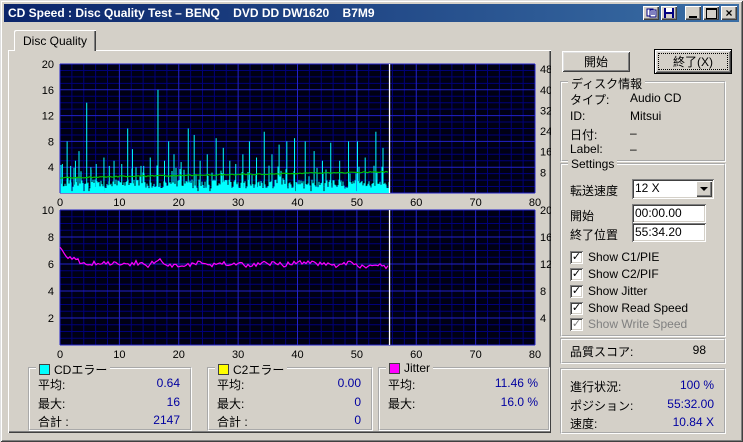 Image resolution: width=743 pixels, height=442 pixels. What do you see at coordinates (545, 132) in the screenshot?
I see `svg-text: 24` at bounding box center [545, 132].